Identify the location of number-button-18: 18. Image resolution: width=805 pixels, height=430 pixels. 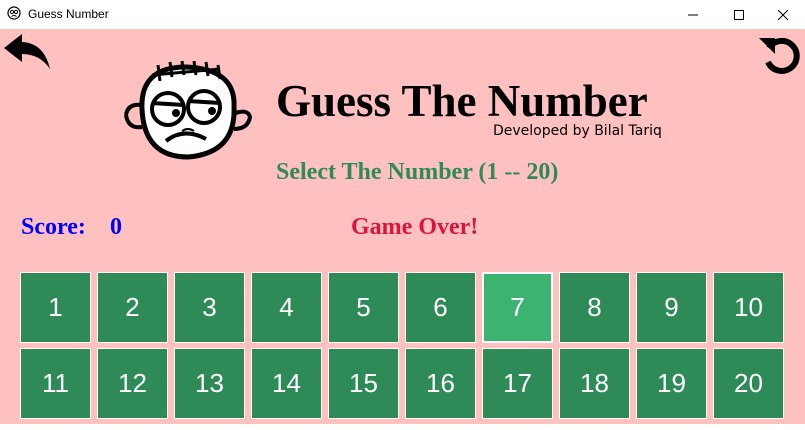
(594, 383).